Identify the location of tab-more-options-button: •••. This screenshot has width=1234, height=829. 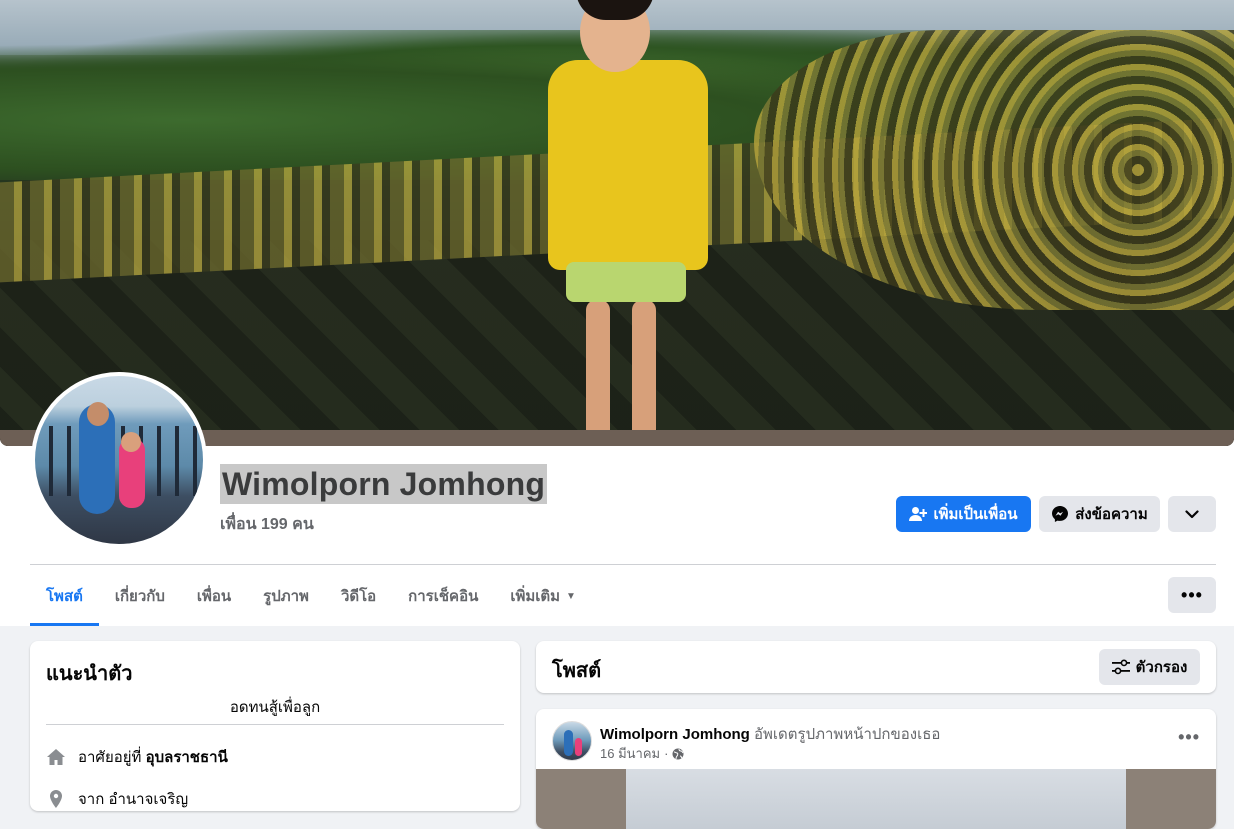
(1192, 595).